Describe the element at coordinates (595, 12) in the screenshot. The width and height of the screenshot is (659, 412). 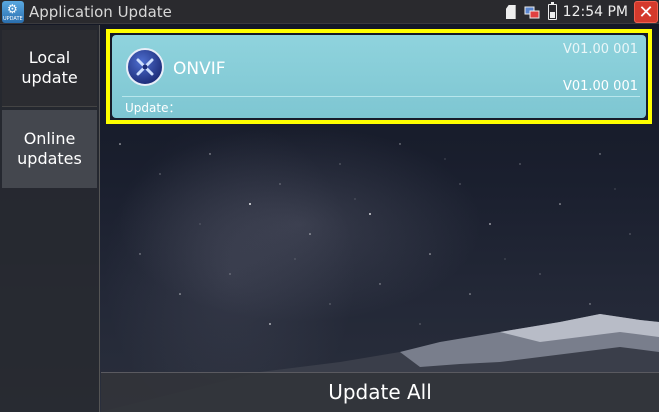
I see `clock: 12:54 PM` at that location.